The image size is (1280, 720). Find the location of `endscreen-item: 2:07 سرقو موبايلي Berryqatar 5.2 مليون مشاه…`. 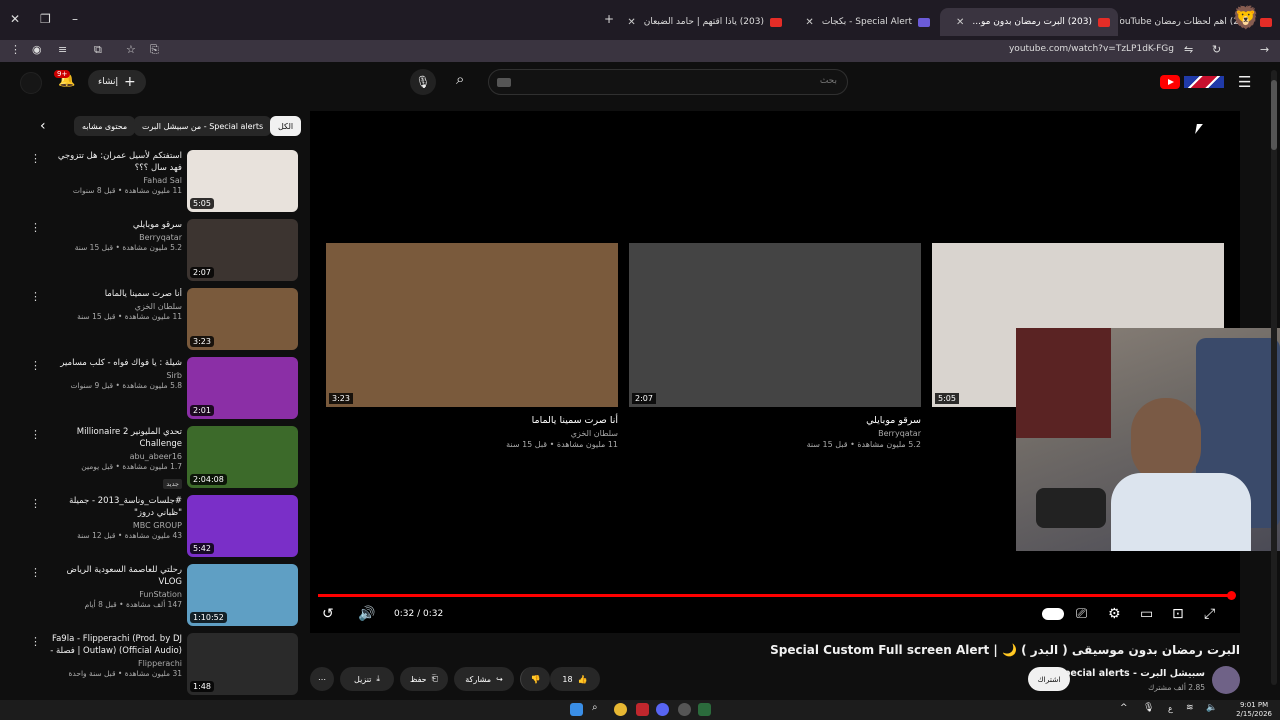

endscreen-item: 2:07 سرقو موبايلي Berryqatar 5.2 مليون مشاه… is located at coordinates (775, 346).